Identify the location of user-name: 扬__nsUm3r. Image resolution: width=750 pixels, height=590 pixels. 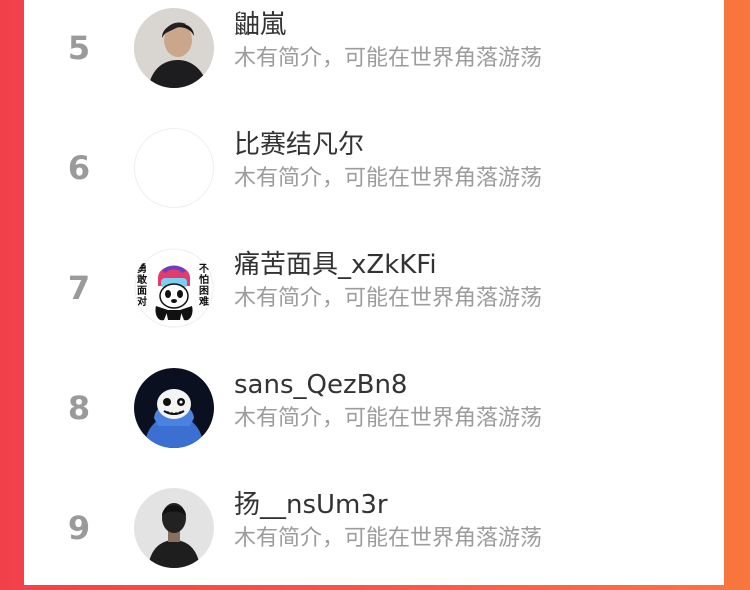
(311, 505).